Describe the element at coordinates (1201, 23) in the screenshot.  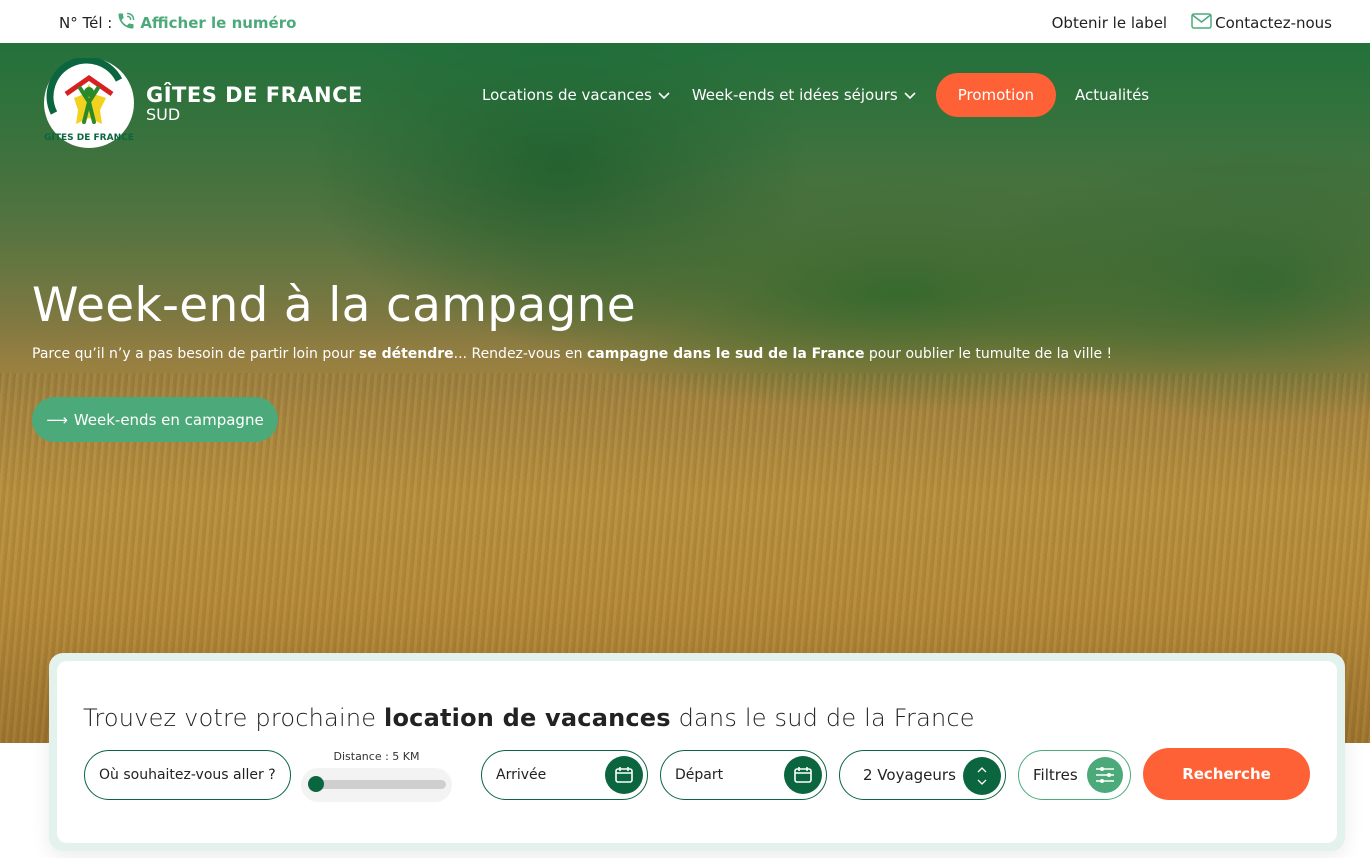
I see `mail-icon` at that location.